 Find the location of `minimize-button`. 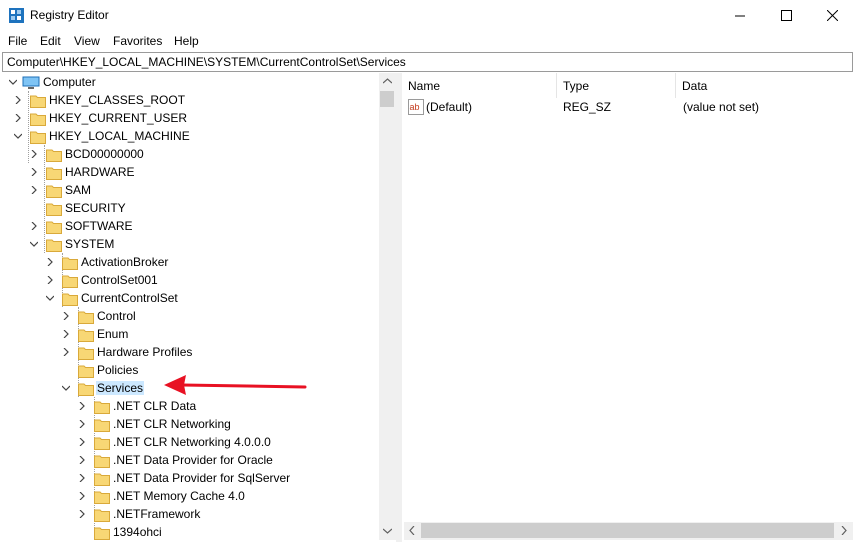

minimize-button is located at coordinates (740, 15).